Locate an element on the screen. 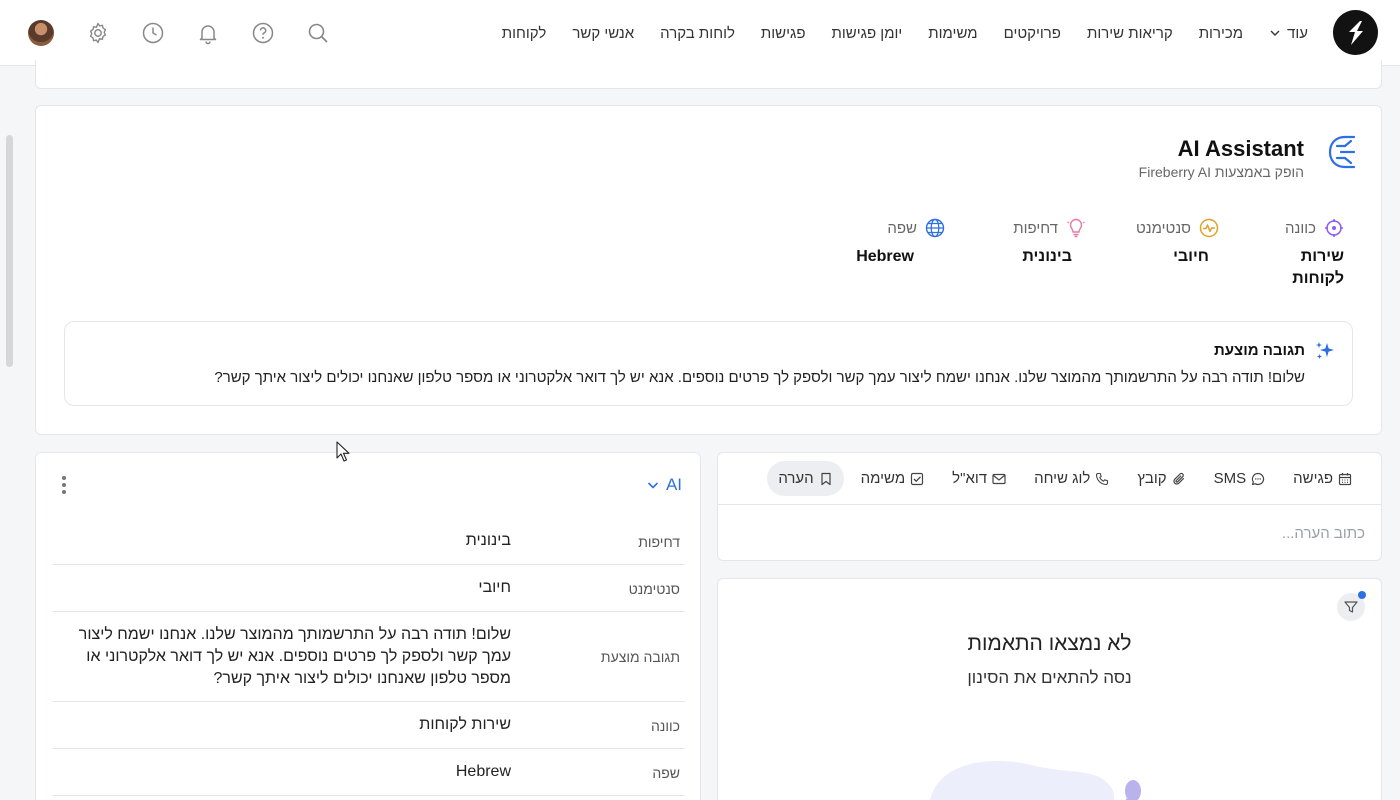 This screenshot has width=1400, height=800. nav-meetings: פגישות is located at coordinates (783, 33).